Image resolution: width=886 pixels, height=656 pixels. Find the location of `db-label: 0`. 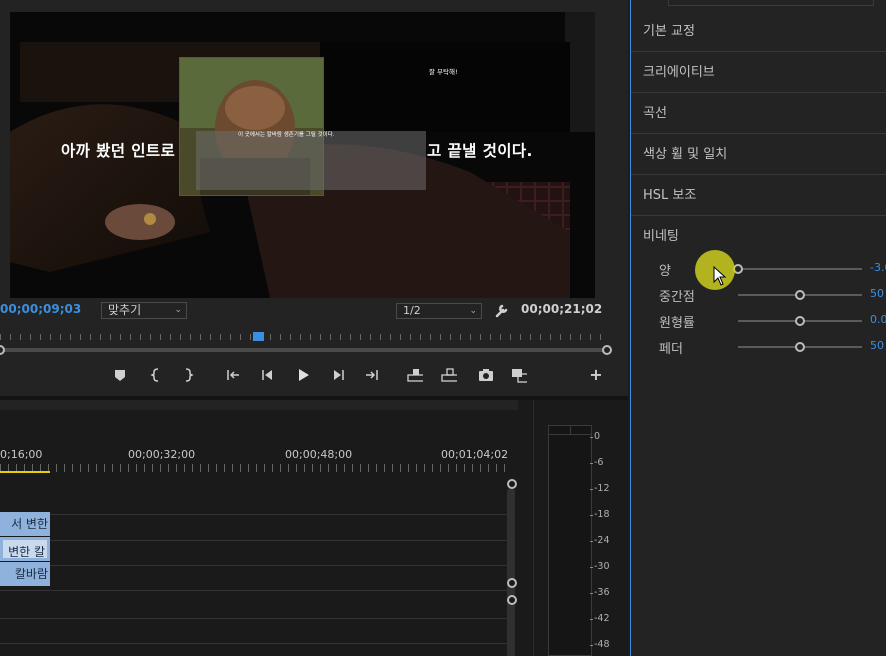

db-label: 0 is located at coordinates (595, 436).